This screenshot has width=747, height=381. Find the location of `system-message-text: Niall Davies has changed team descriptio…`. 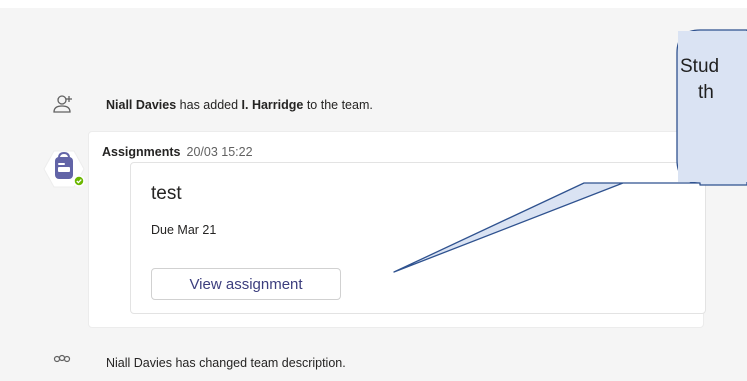

system-message-text: Niall Davies has changed team descriptio… is located at coordinates (226, 363).